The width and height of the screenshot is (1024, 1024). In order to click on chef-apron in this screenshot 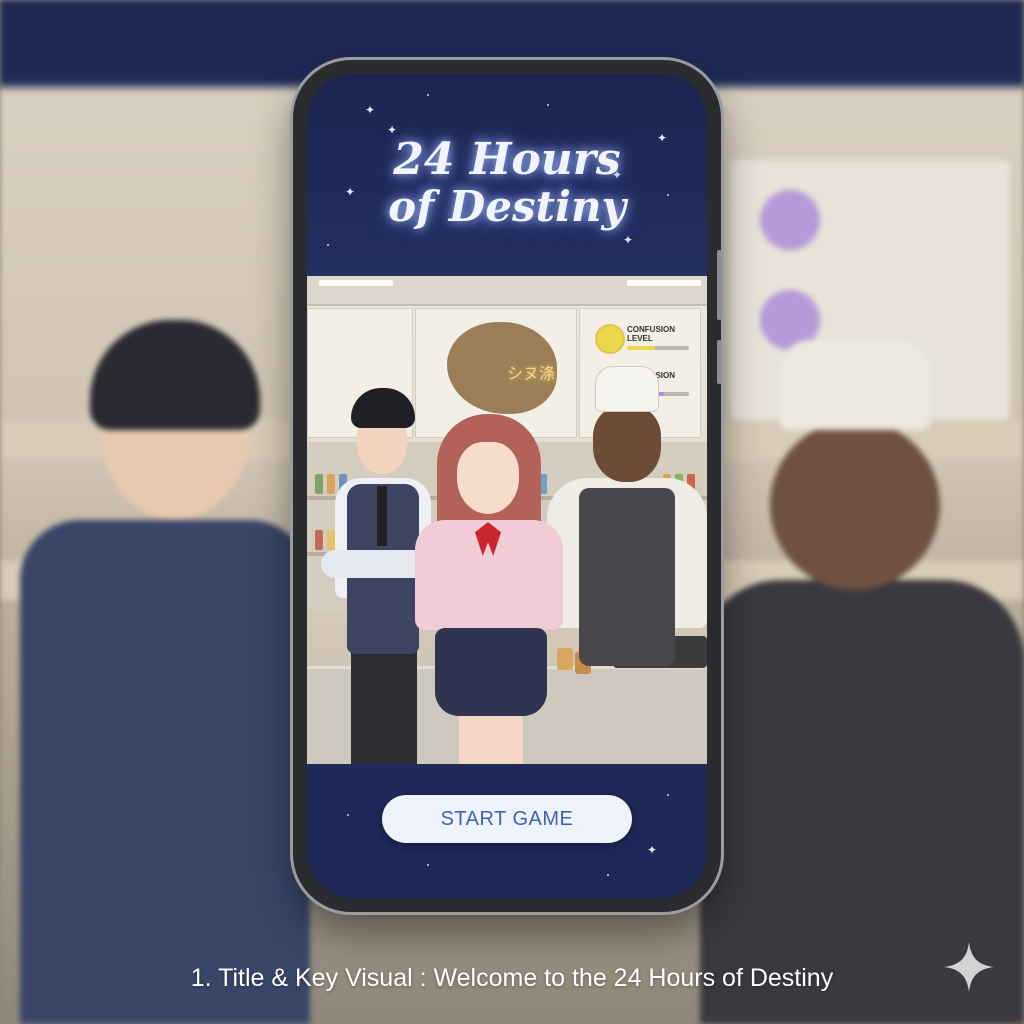, I will do `click(627, 577)`.